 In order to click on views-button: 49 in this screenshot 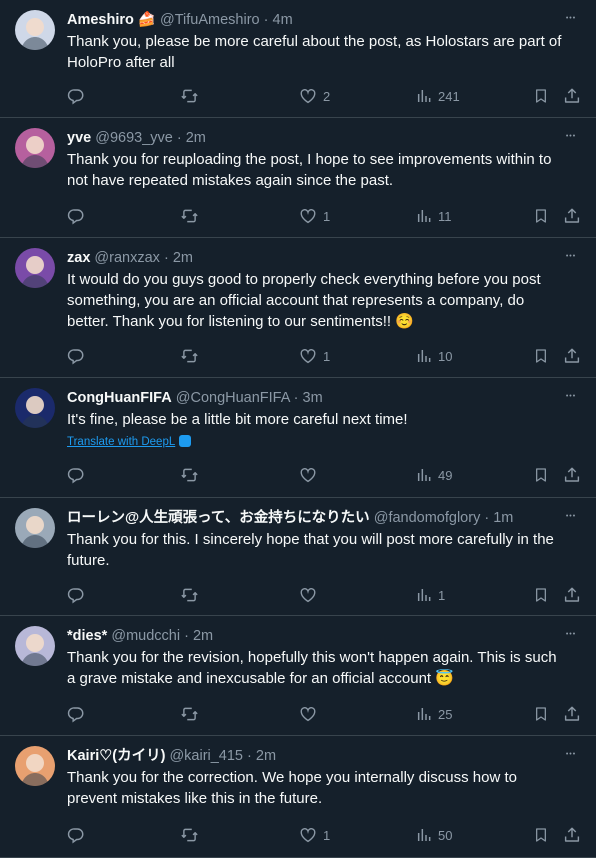, I will do `click(434, 475)`.